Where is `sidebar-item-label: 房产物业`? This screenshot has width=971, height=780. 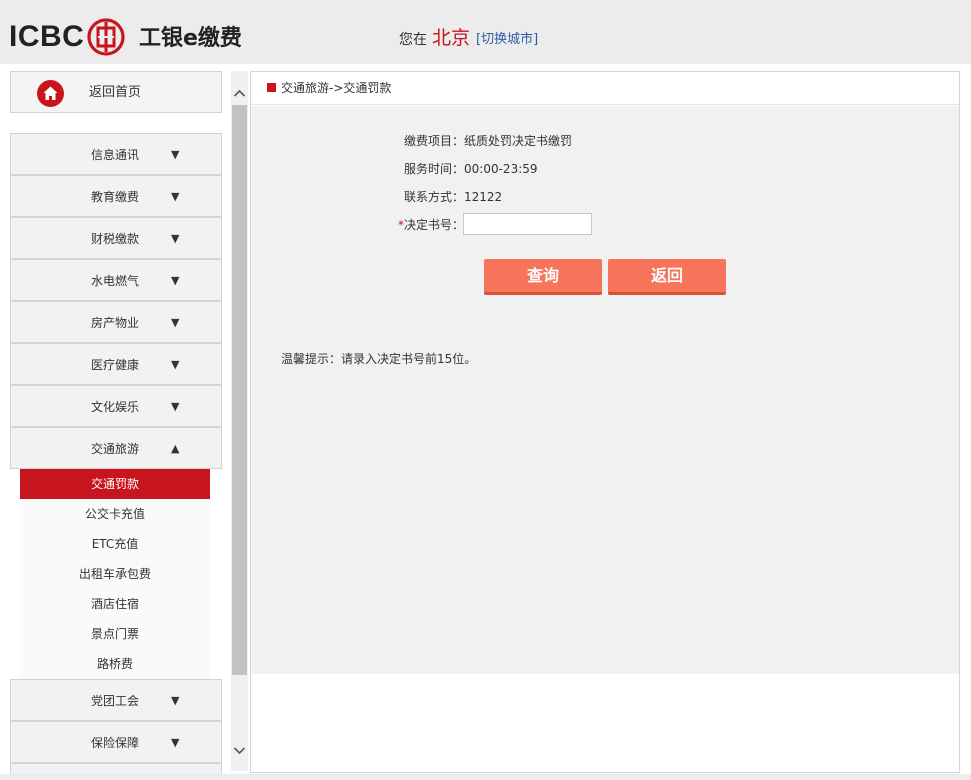 sidebar-item-label: 房产物业 is located at coordinates (115, 323).